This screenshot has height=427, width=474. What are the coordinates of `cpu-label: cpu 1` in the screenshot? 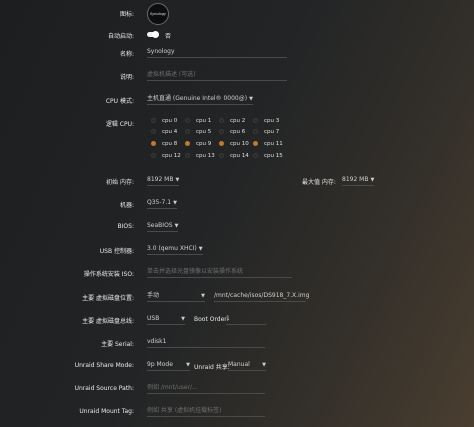 It's located at (204, 121).